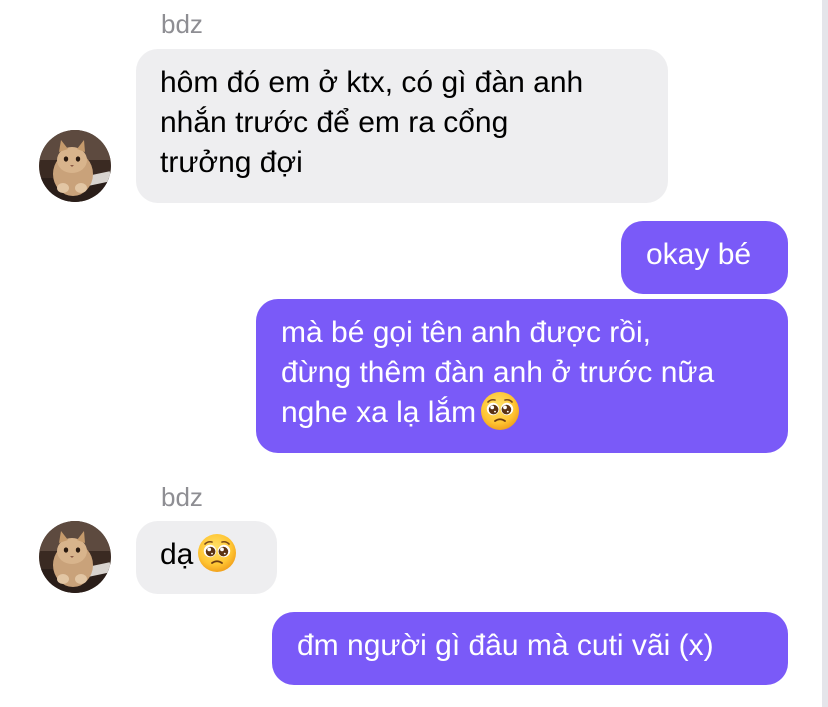 The height and width of the screenshot is (707, 828). Describe the element at coordinates (466, 332) in the screenshot. I see `message-text-line: mà bé gọi tên anh được rồi,` at that location.